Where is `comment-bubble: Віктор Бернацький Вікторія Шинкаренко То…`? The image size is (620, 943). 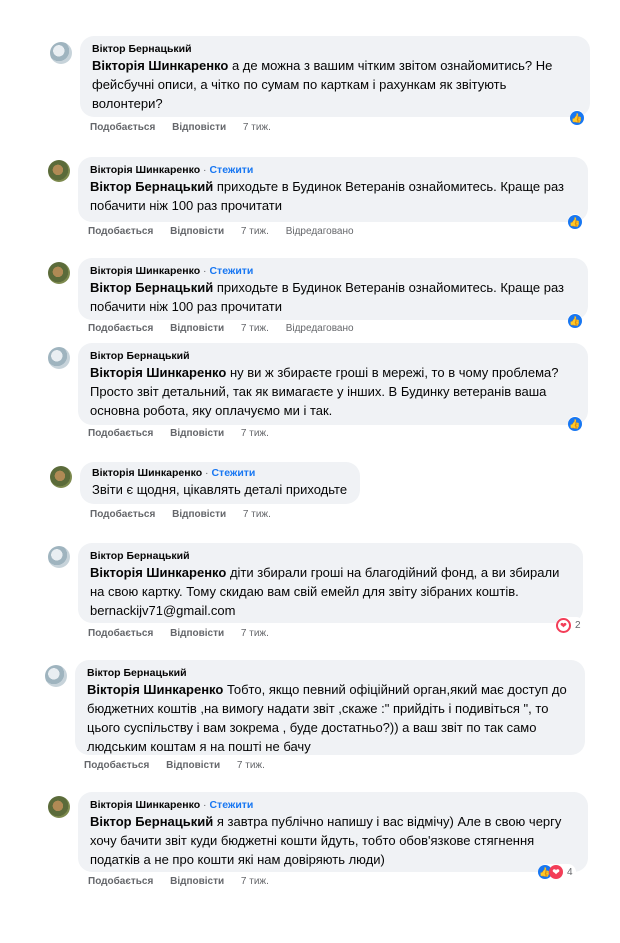 comment-bubble: Віктор Бернацький Вікторія Шинкаренко То… is located at coordinates (330, 707).